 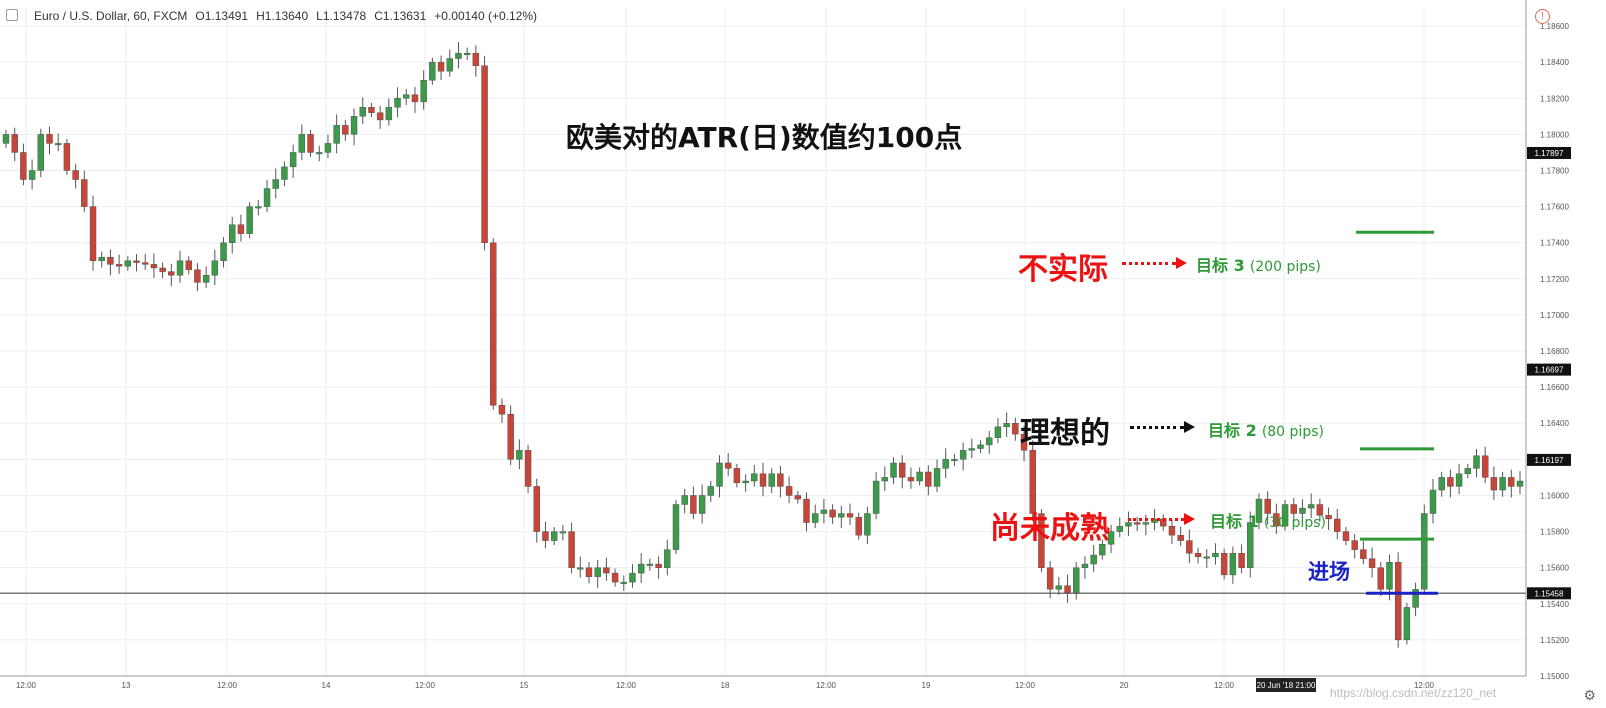 I want to click on y-tick-label: 1.15800, so click(x=1554, y=532).